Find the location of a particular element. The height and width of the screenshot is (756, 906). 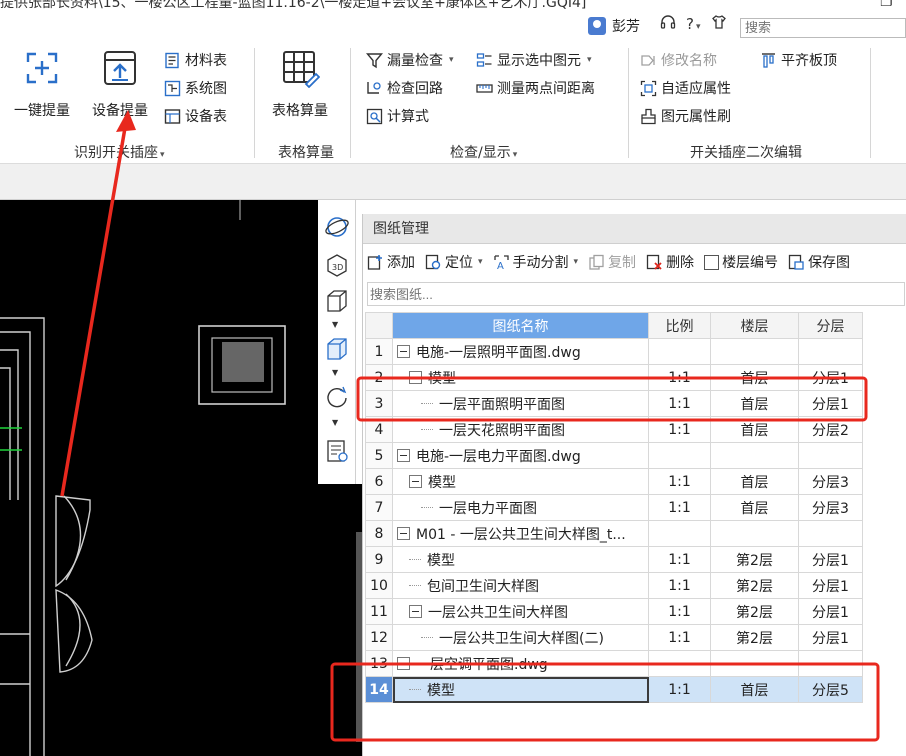

table-row: 4 一层天花照明平面图 1:1 首层 分层2 is located at coordinates (614, 429).